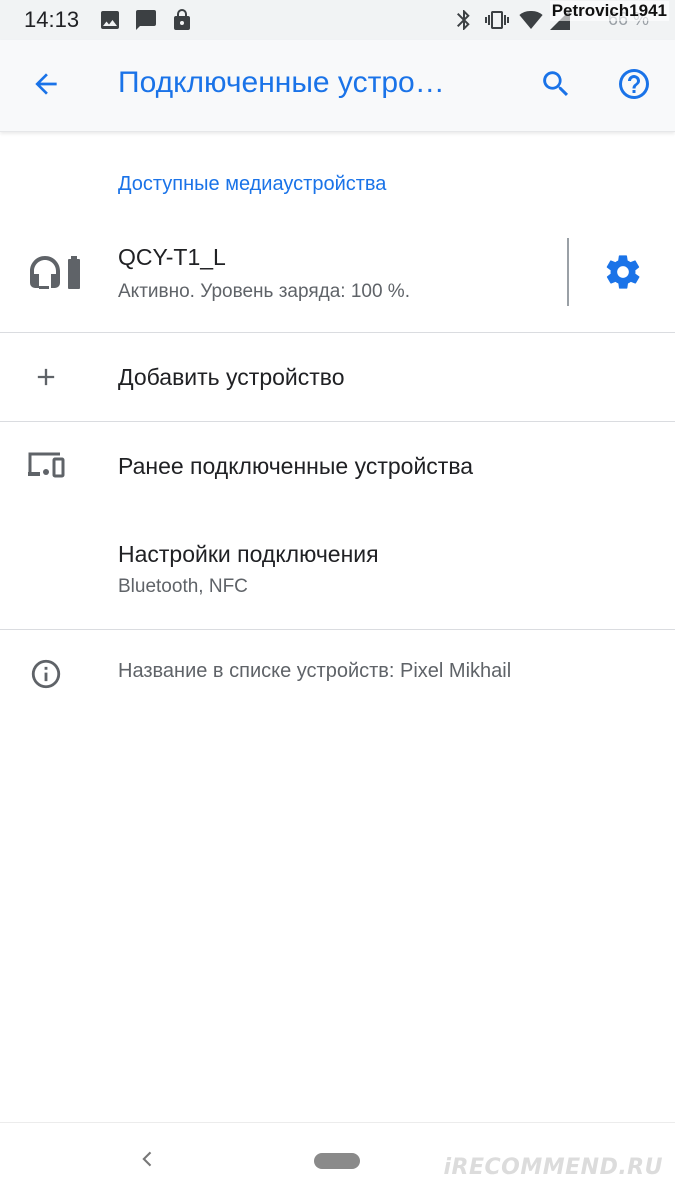 The height and width of the screenshot is (1200, 675). I want to click on back-arrow-icon, so click(46, 86).